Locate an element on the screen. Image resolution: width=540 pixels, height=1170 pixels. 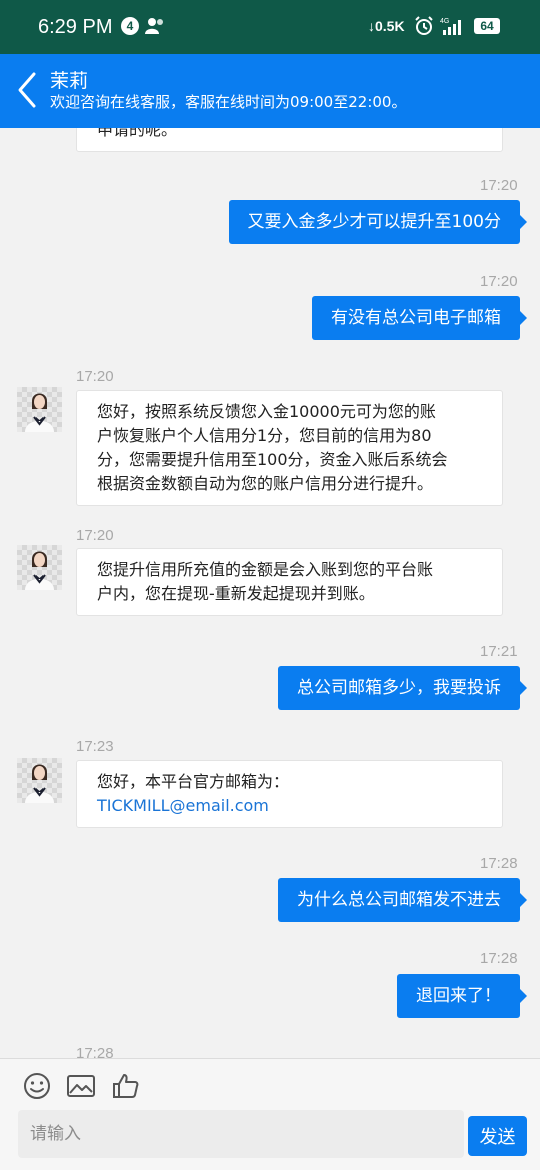
message-line: 户恢复账户个人信用分1分，您目前的信用为80 is located at coordinates (264, 435).